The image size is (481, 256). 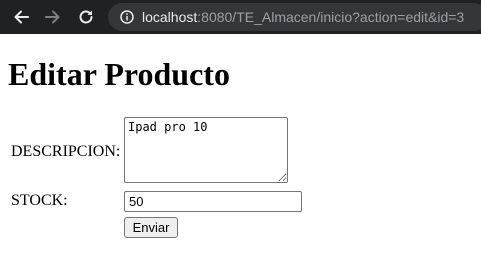 I want to click on submit-button: Enviar, so click(x=151, y=227).